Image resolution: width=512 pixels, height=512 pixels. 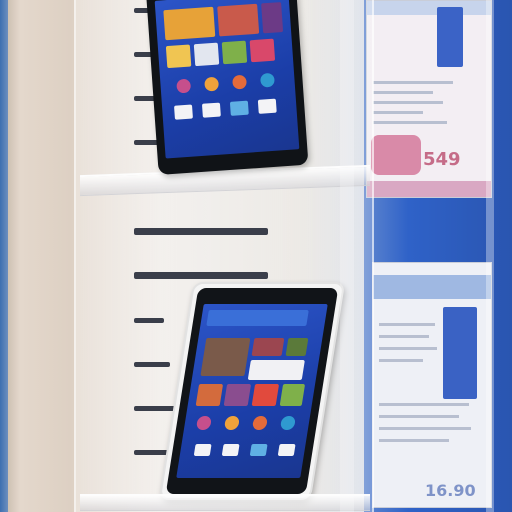 What do you see at coordinates (4, 256) in the screenshot?
I see `left-blue-edge` at bounding box center [4, 256].